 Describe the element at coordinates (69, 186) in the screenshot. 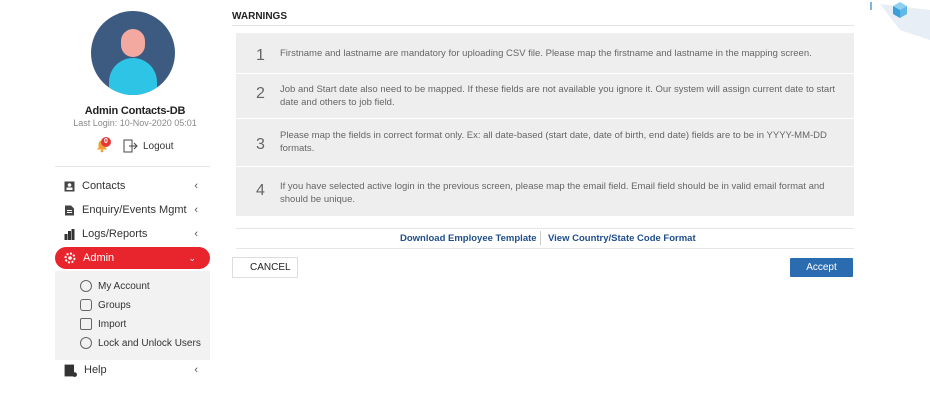

I see `contacts-icon` at that location.